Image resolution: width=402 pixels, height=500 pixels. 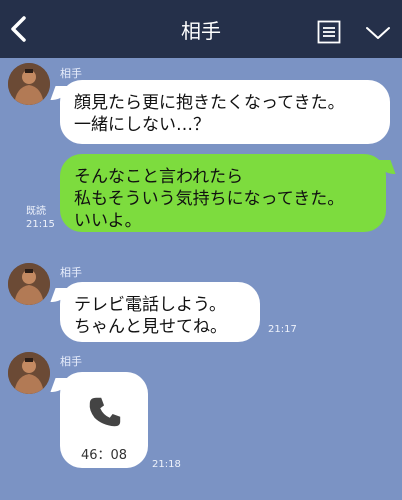 I want to click on call-bubble: 46：08, so click(x=104, y=420).